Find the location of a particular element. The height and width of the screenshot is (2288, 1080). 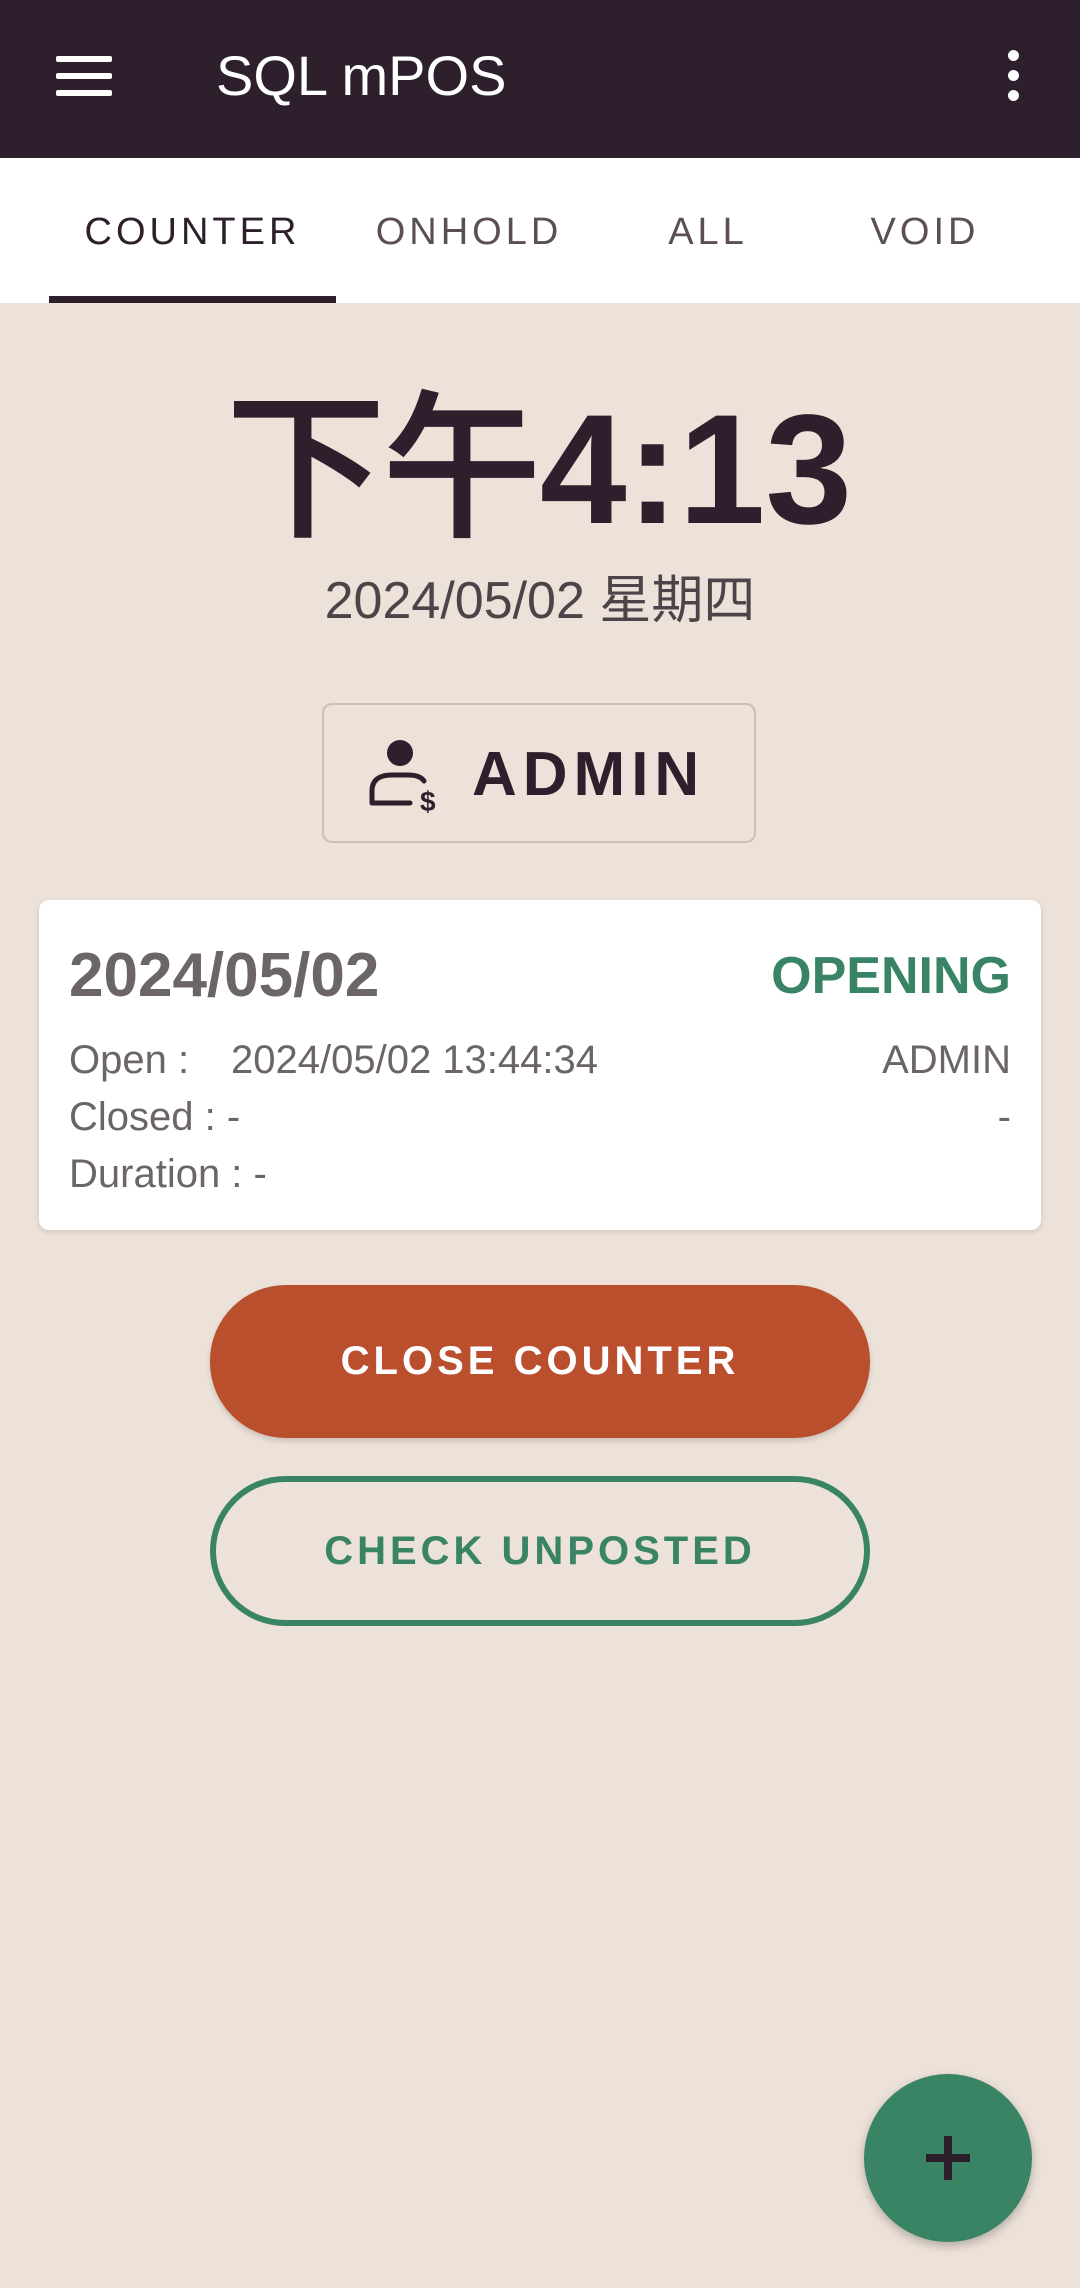

open-user: ADMIN is located at coordinates (946, 1060).